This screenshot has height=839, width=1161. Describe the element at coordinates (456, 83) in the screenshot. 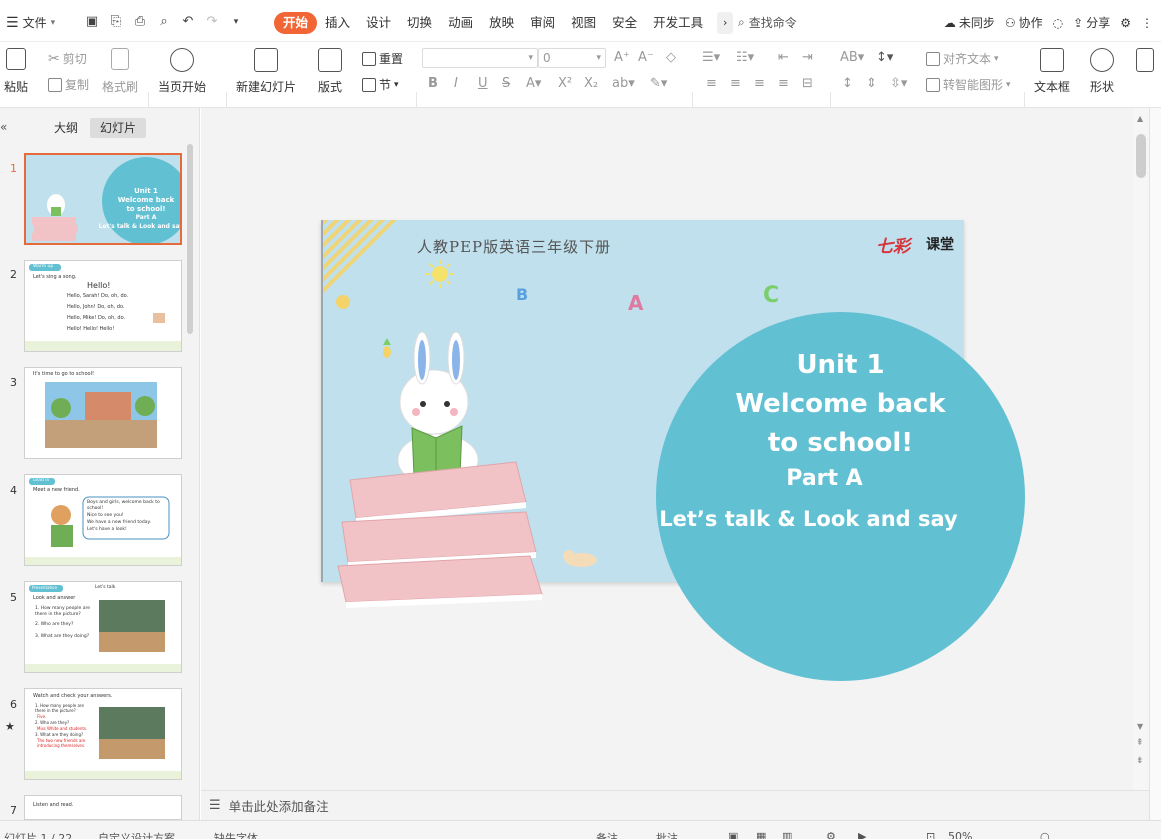

I see `italic-icon: I` at that location.